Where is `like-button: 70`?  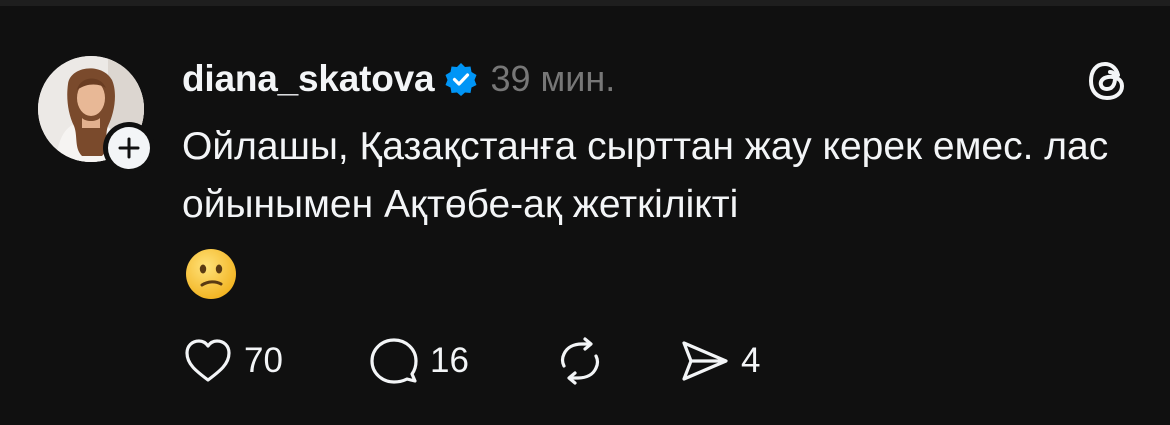
like-button: 70 is located at coordinates (275, 361).